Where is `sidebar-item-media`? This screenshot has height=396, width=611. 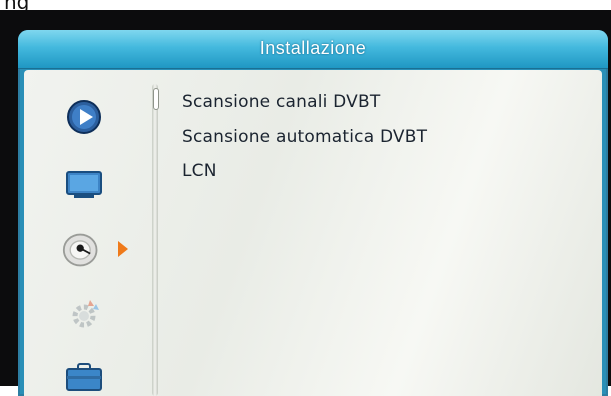
sidebar-item-media is located at coordinates (84, 117).